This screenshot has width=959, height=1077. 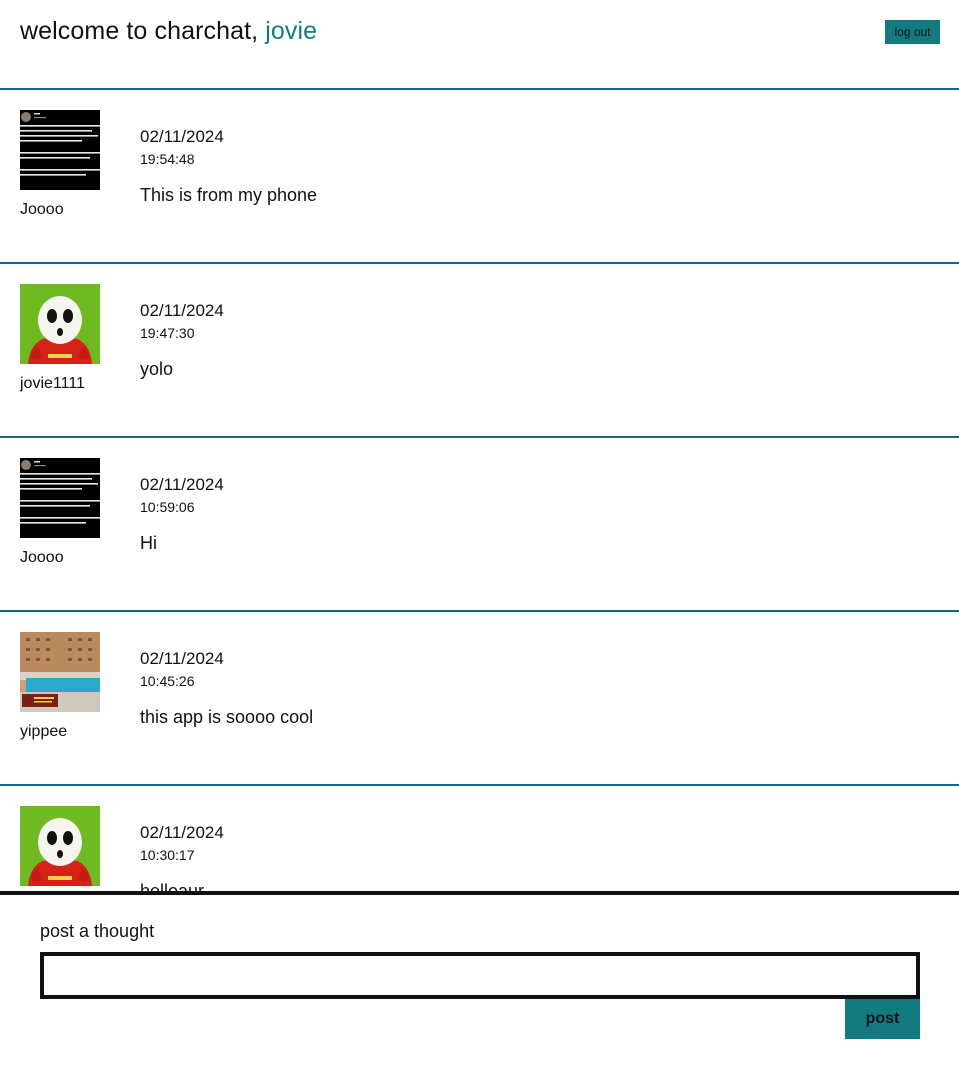 What do you see at coordinates (167, 855) in the screenshot?
I see `post-time: 10:30:17` at bounding box center [167, 855].